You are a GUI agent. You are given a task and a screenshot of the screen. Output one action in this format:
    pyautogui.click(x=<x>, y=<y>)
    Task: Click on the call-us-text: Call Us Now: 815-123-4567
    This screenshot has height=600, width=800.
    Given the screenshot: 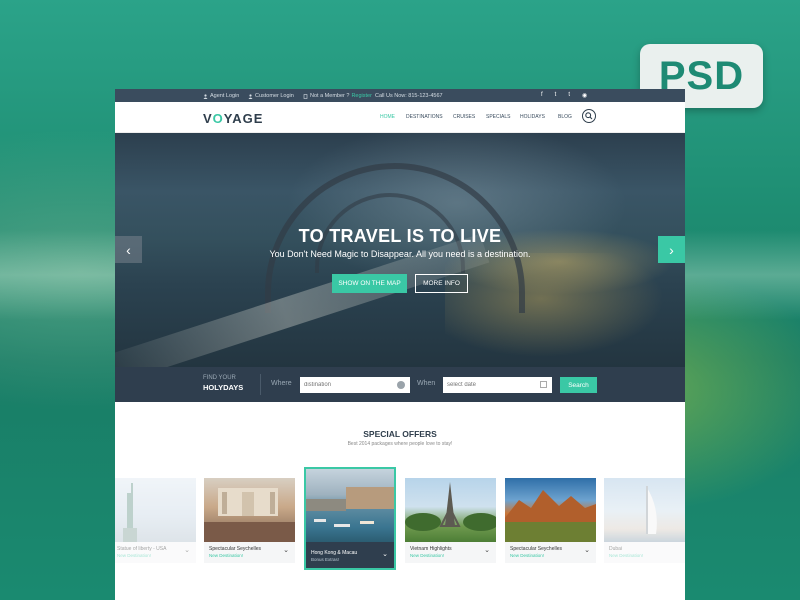 What is the action you would take?
    pyautogui.click(x=409, y=96)
    